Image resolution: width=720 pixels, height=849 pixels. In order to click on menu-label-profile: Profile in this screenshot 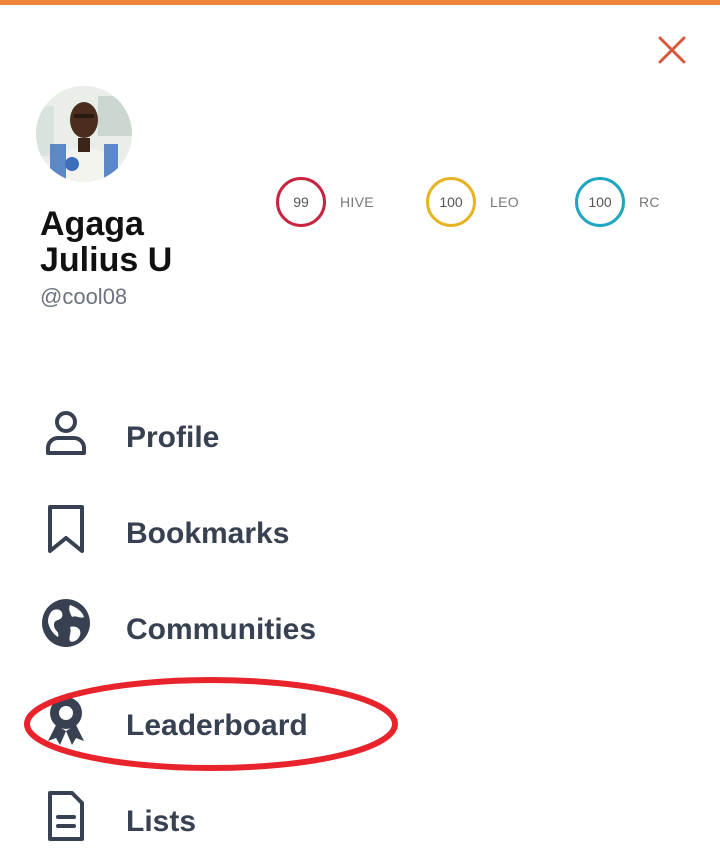, I will do `click(173, 437)`.